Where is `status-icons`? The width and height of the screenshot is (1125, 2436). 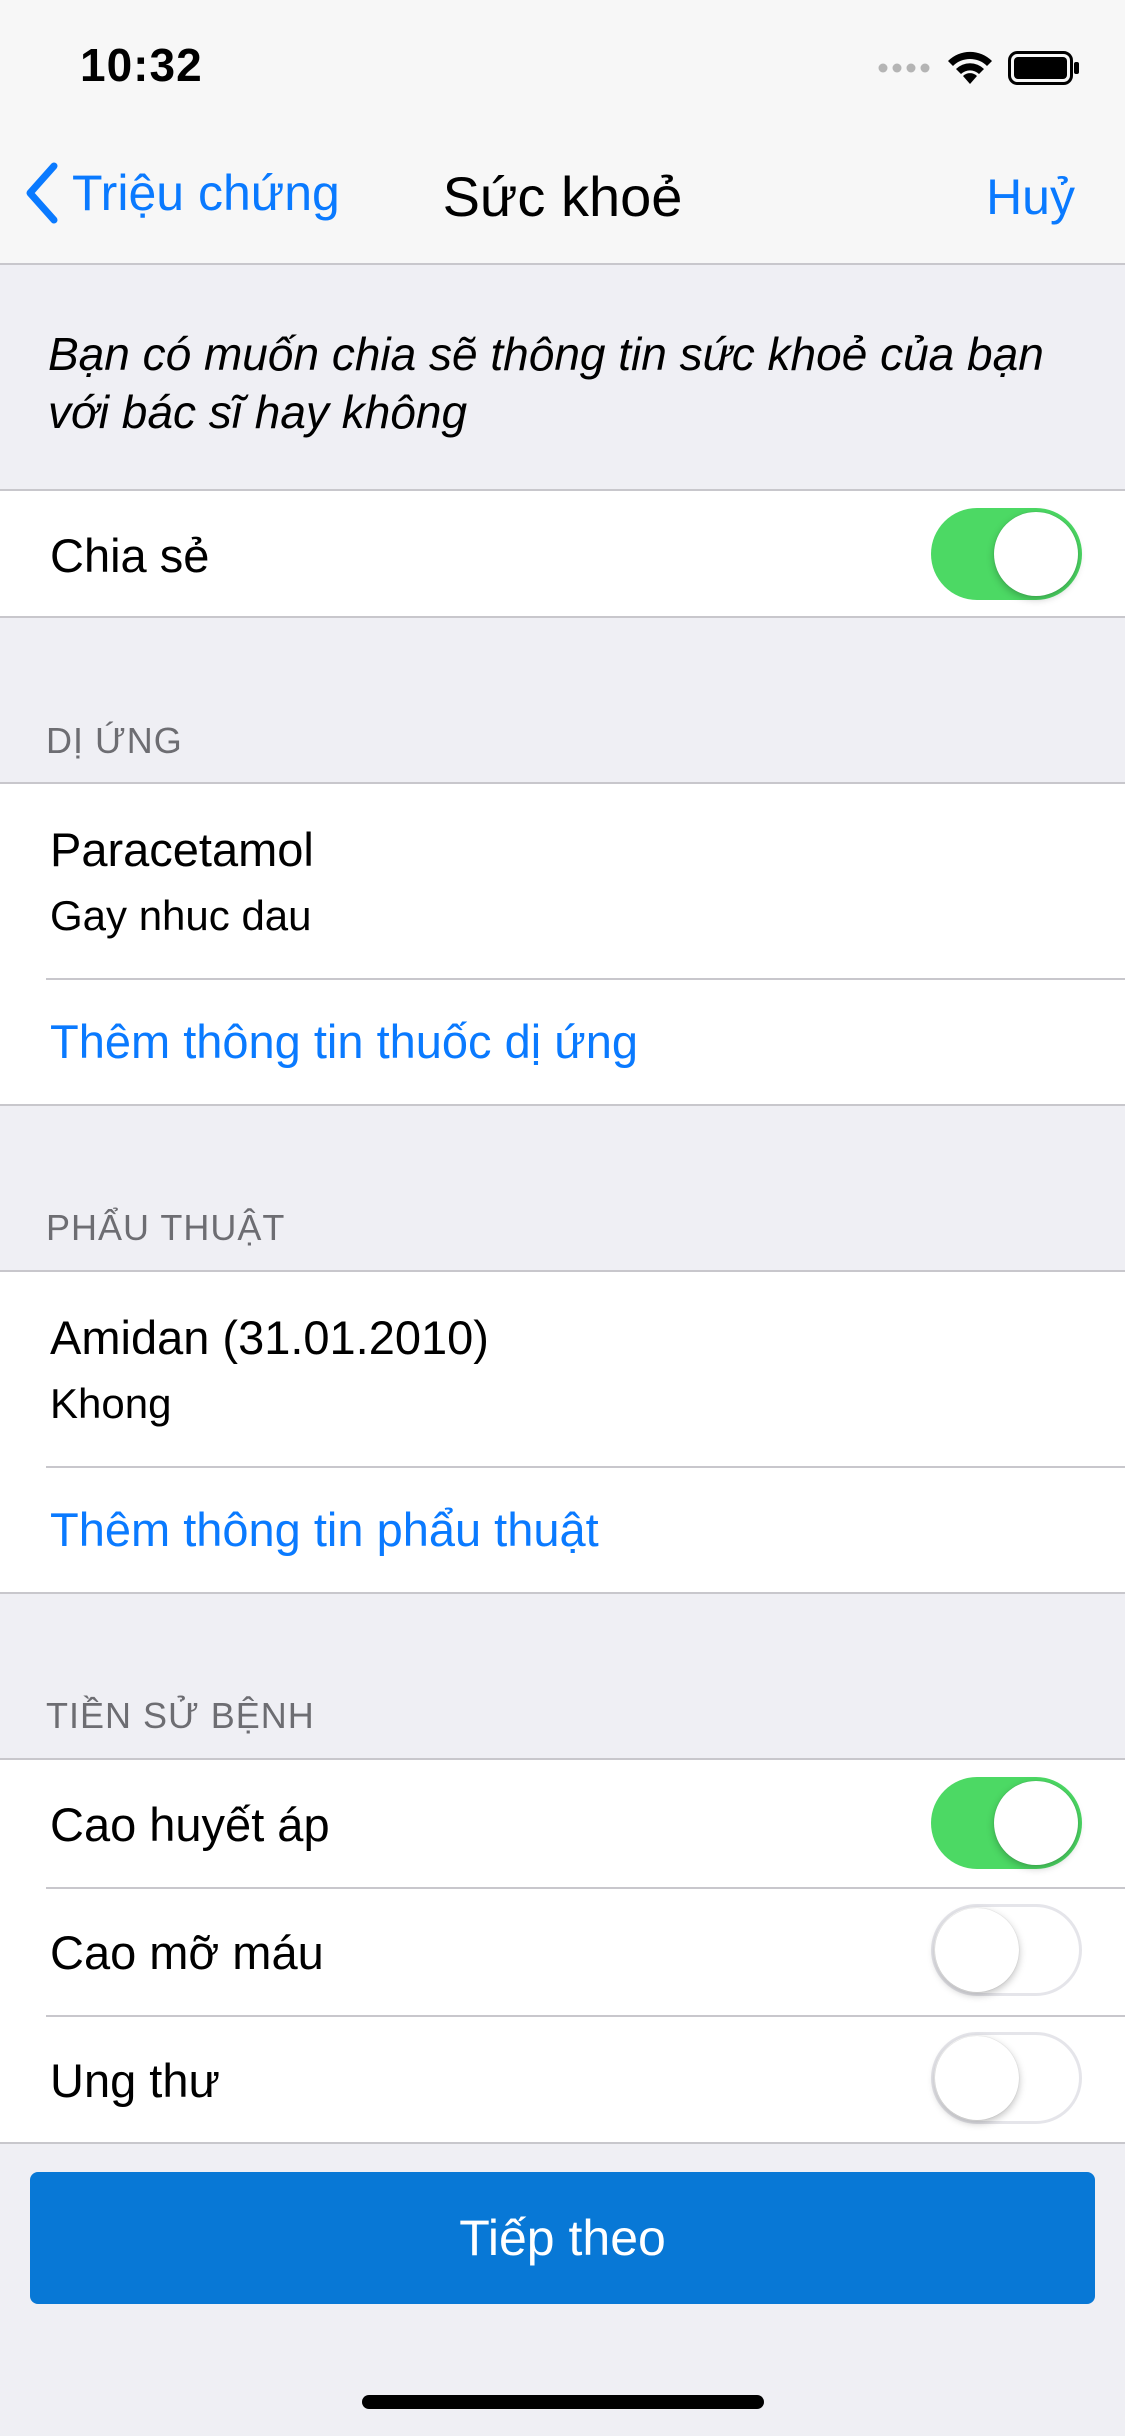 status-icons is located at coordinates (979, 68).